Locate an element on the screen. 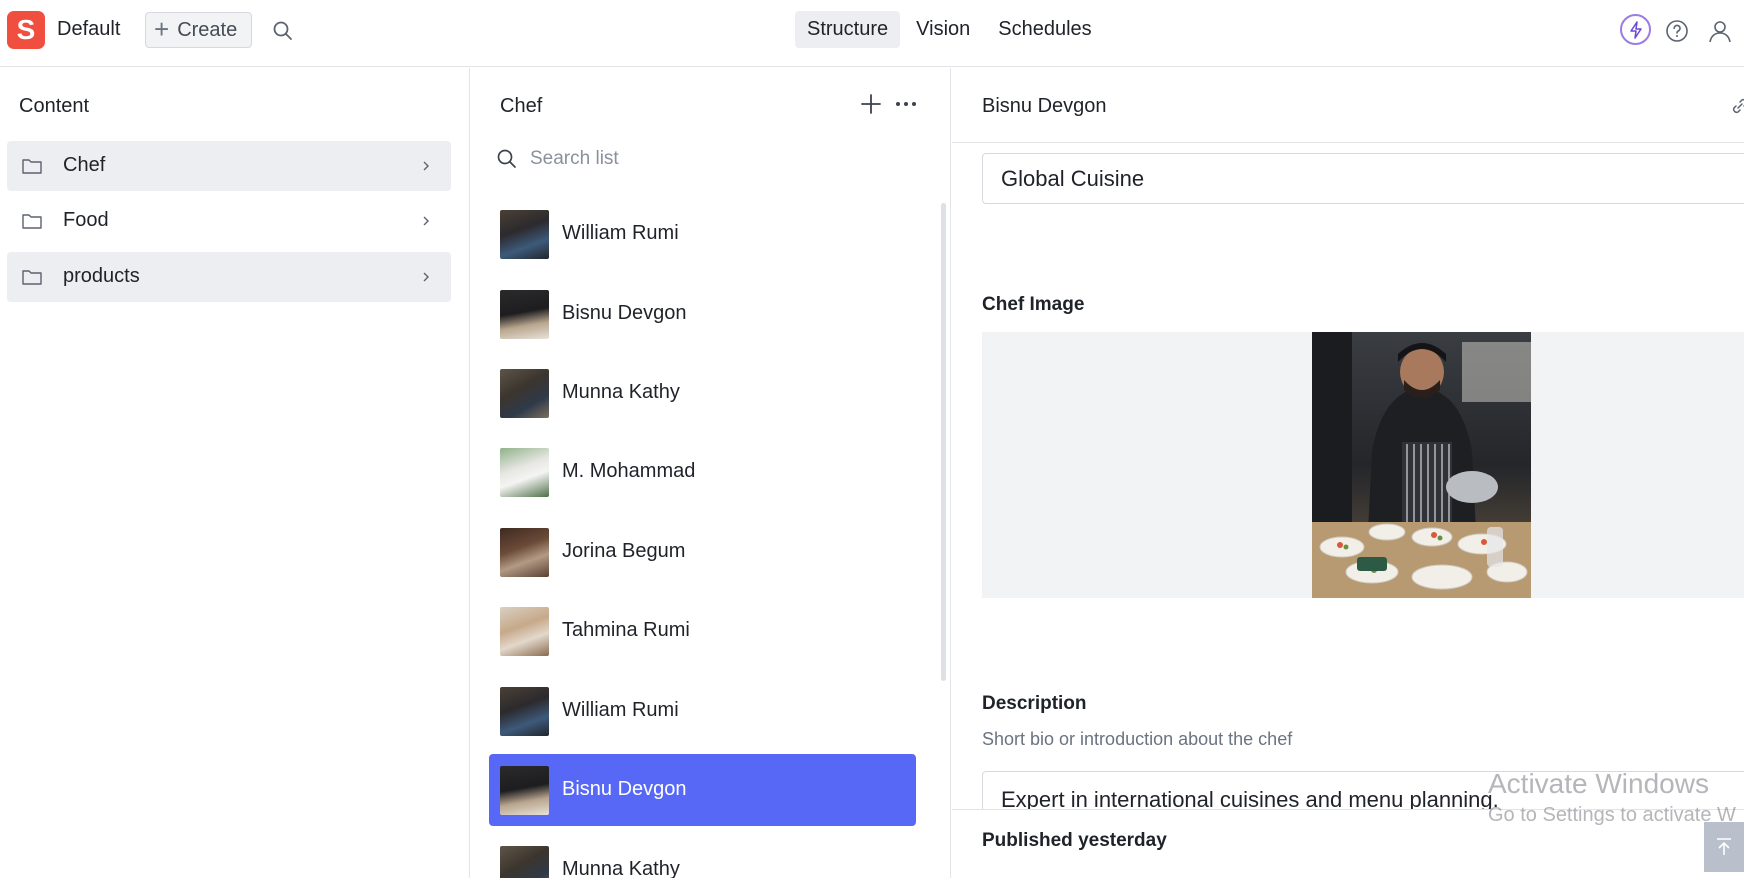  ellipsis-icon is located at coordinates (906, 104).